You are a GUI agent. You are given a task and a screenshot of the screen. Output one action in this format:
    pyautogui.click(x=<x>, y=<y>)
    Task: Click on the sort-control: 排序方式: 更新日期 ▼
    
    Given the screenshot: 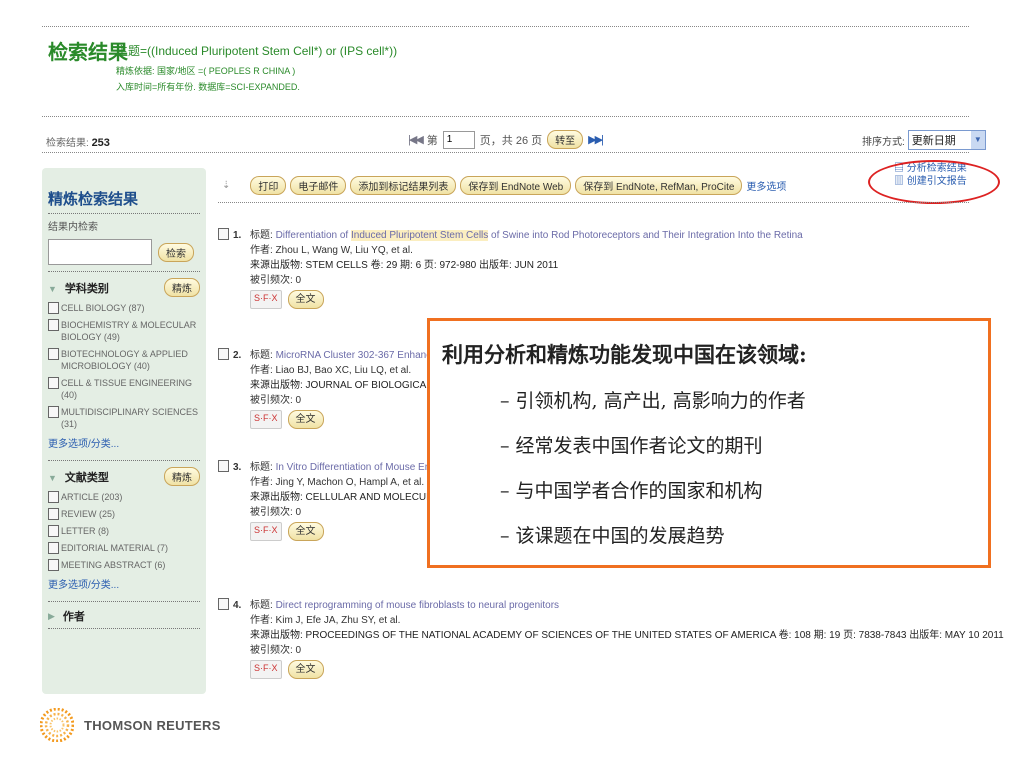 What is the action you would take?
    pyautogui.click(x=924, y=140)
    